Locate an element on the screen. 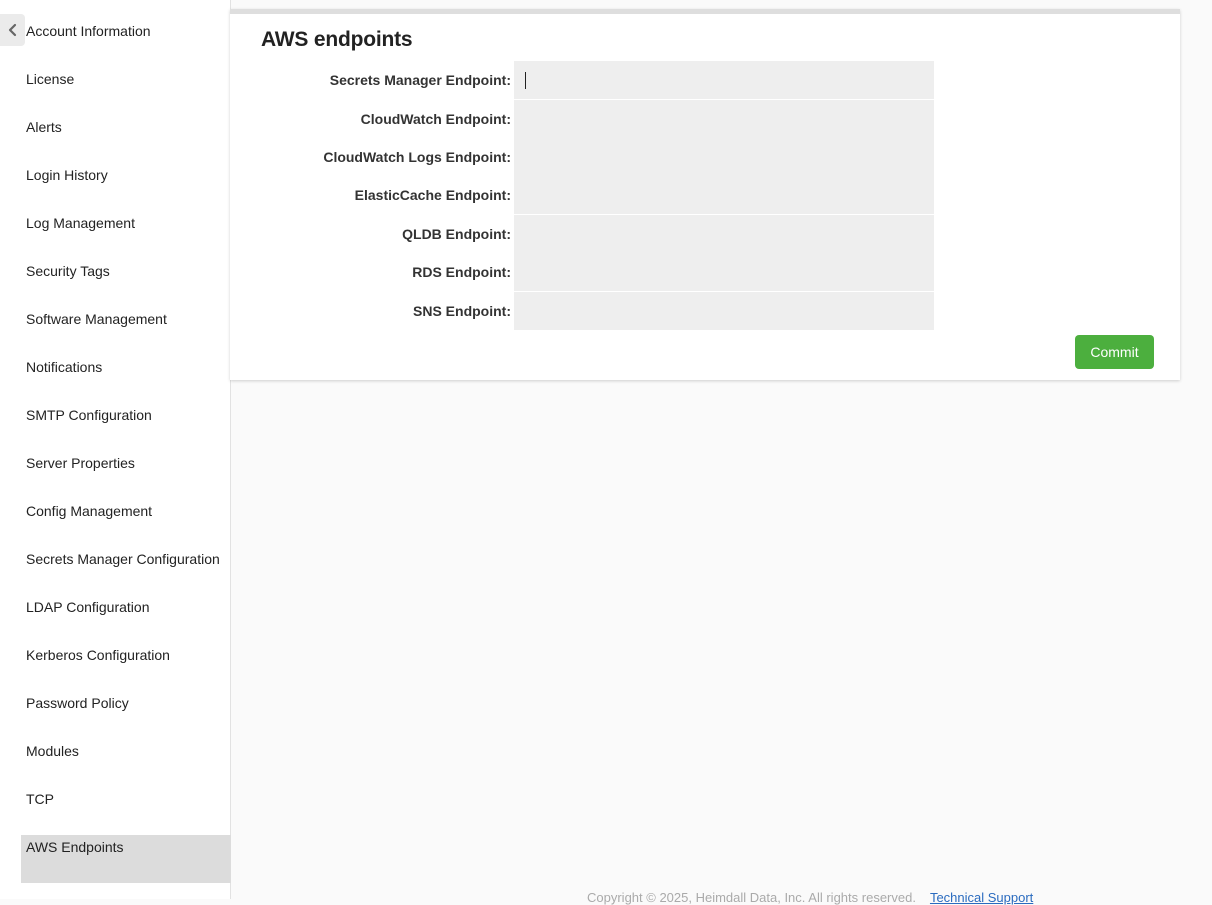  sidebar-item-server-properties: Server Properties is located at coordinates (126, 471).